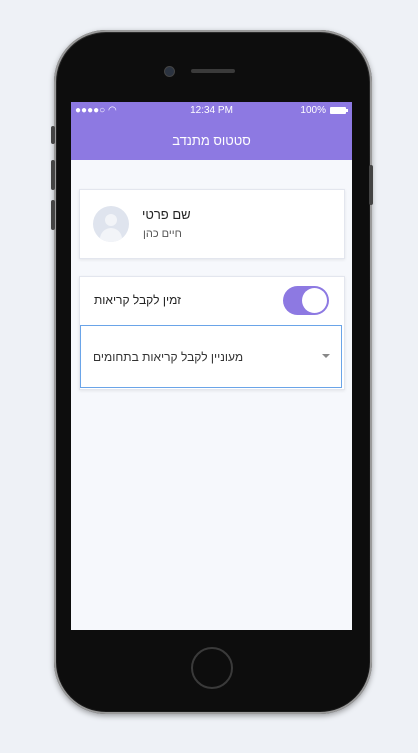  Describe the element at coordinates (111, 220) in the screenshot. I see `user-placeholder-icon` at that location.